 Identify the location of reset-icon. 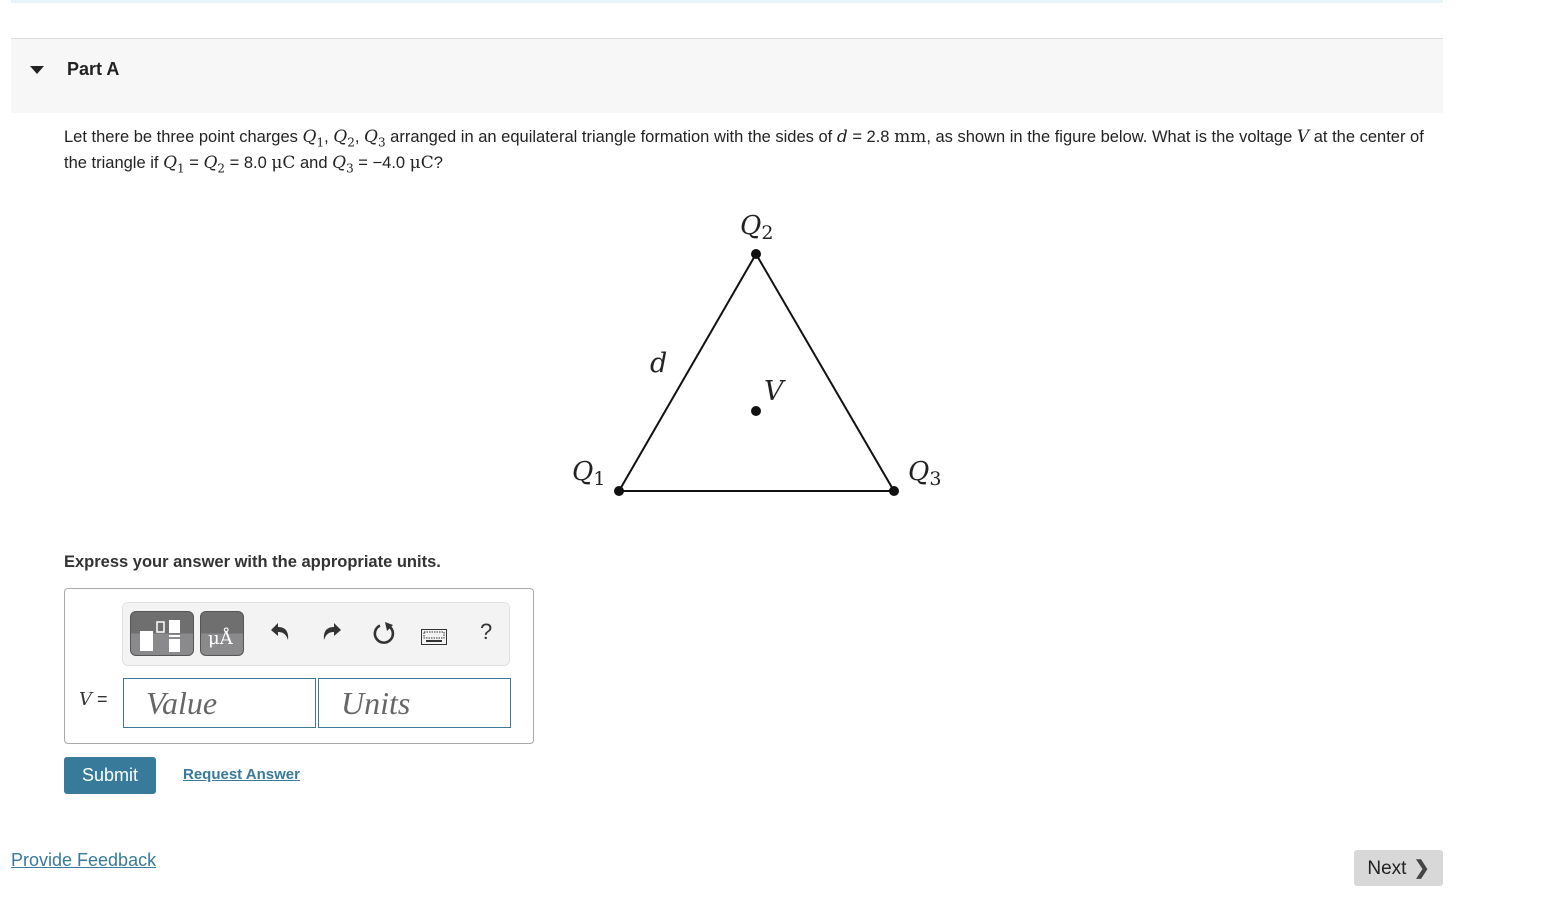
(384, 637).